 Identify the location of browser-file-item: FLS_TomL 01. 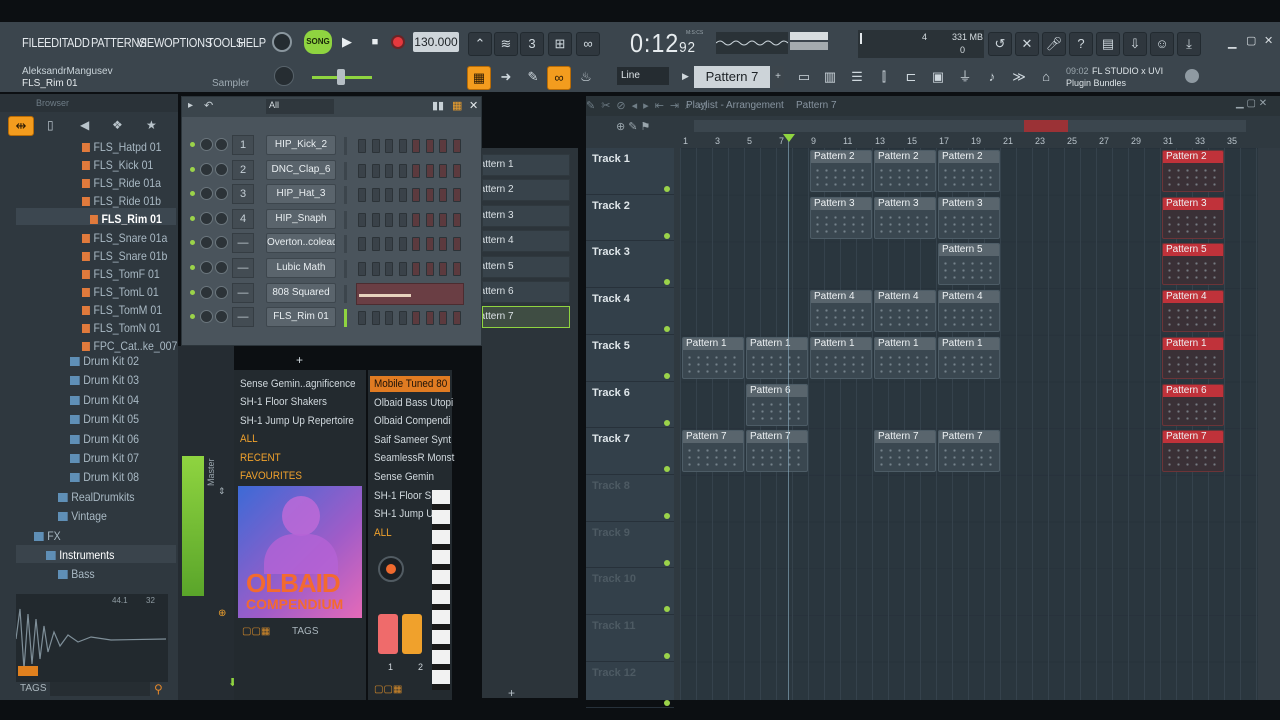
(120, 292).